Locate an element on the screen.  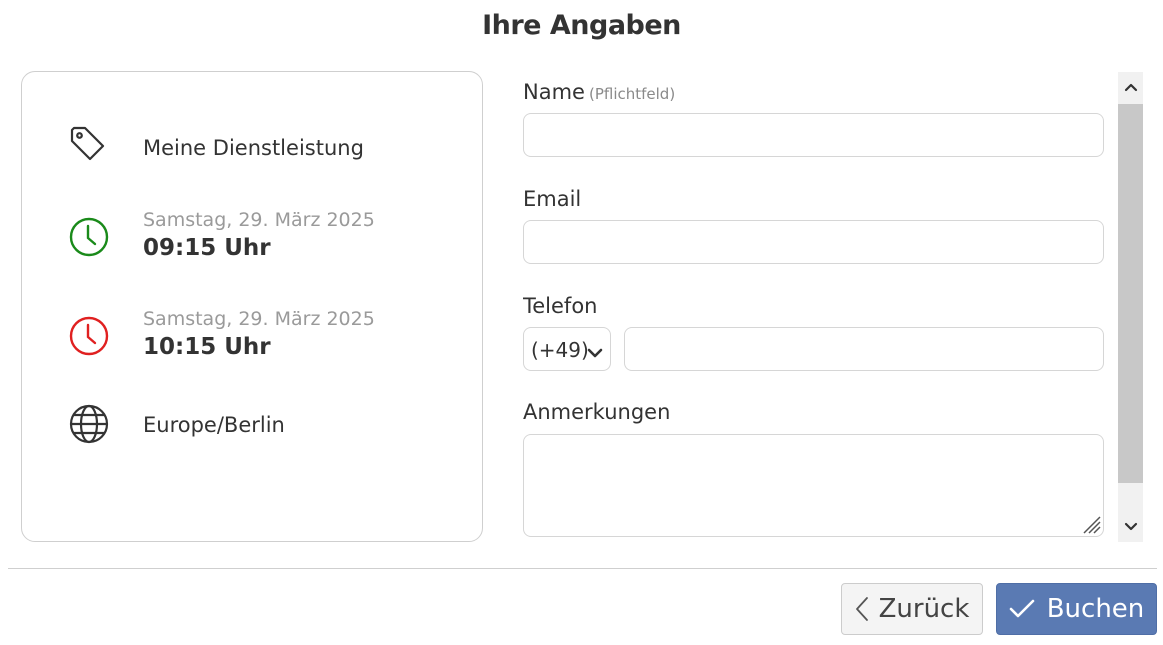
scroll-up-button is located at coordinates (1130, 87).